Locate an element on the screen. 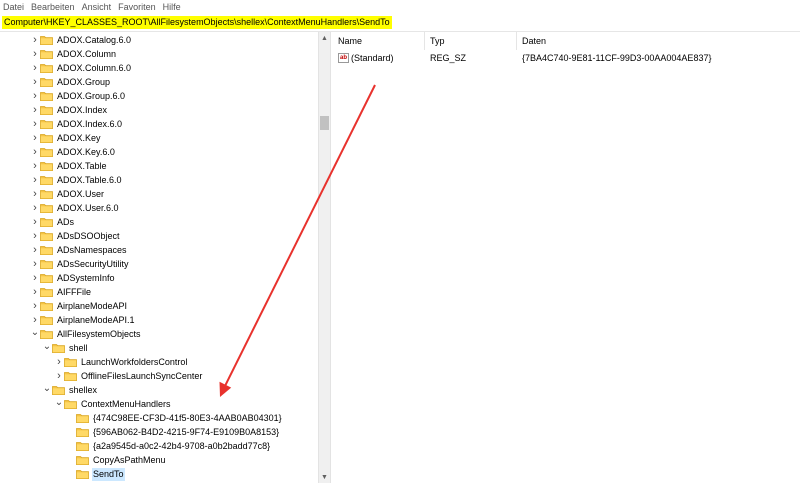 The width and height of the screenshot is (800, 483). tree-node-label: ADOX.Index is located at coordinates (82, 109).